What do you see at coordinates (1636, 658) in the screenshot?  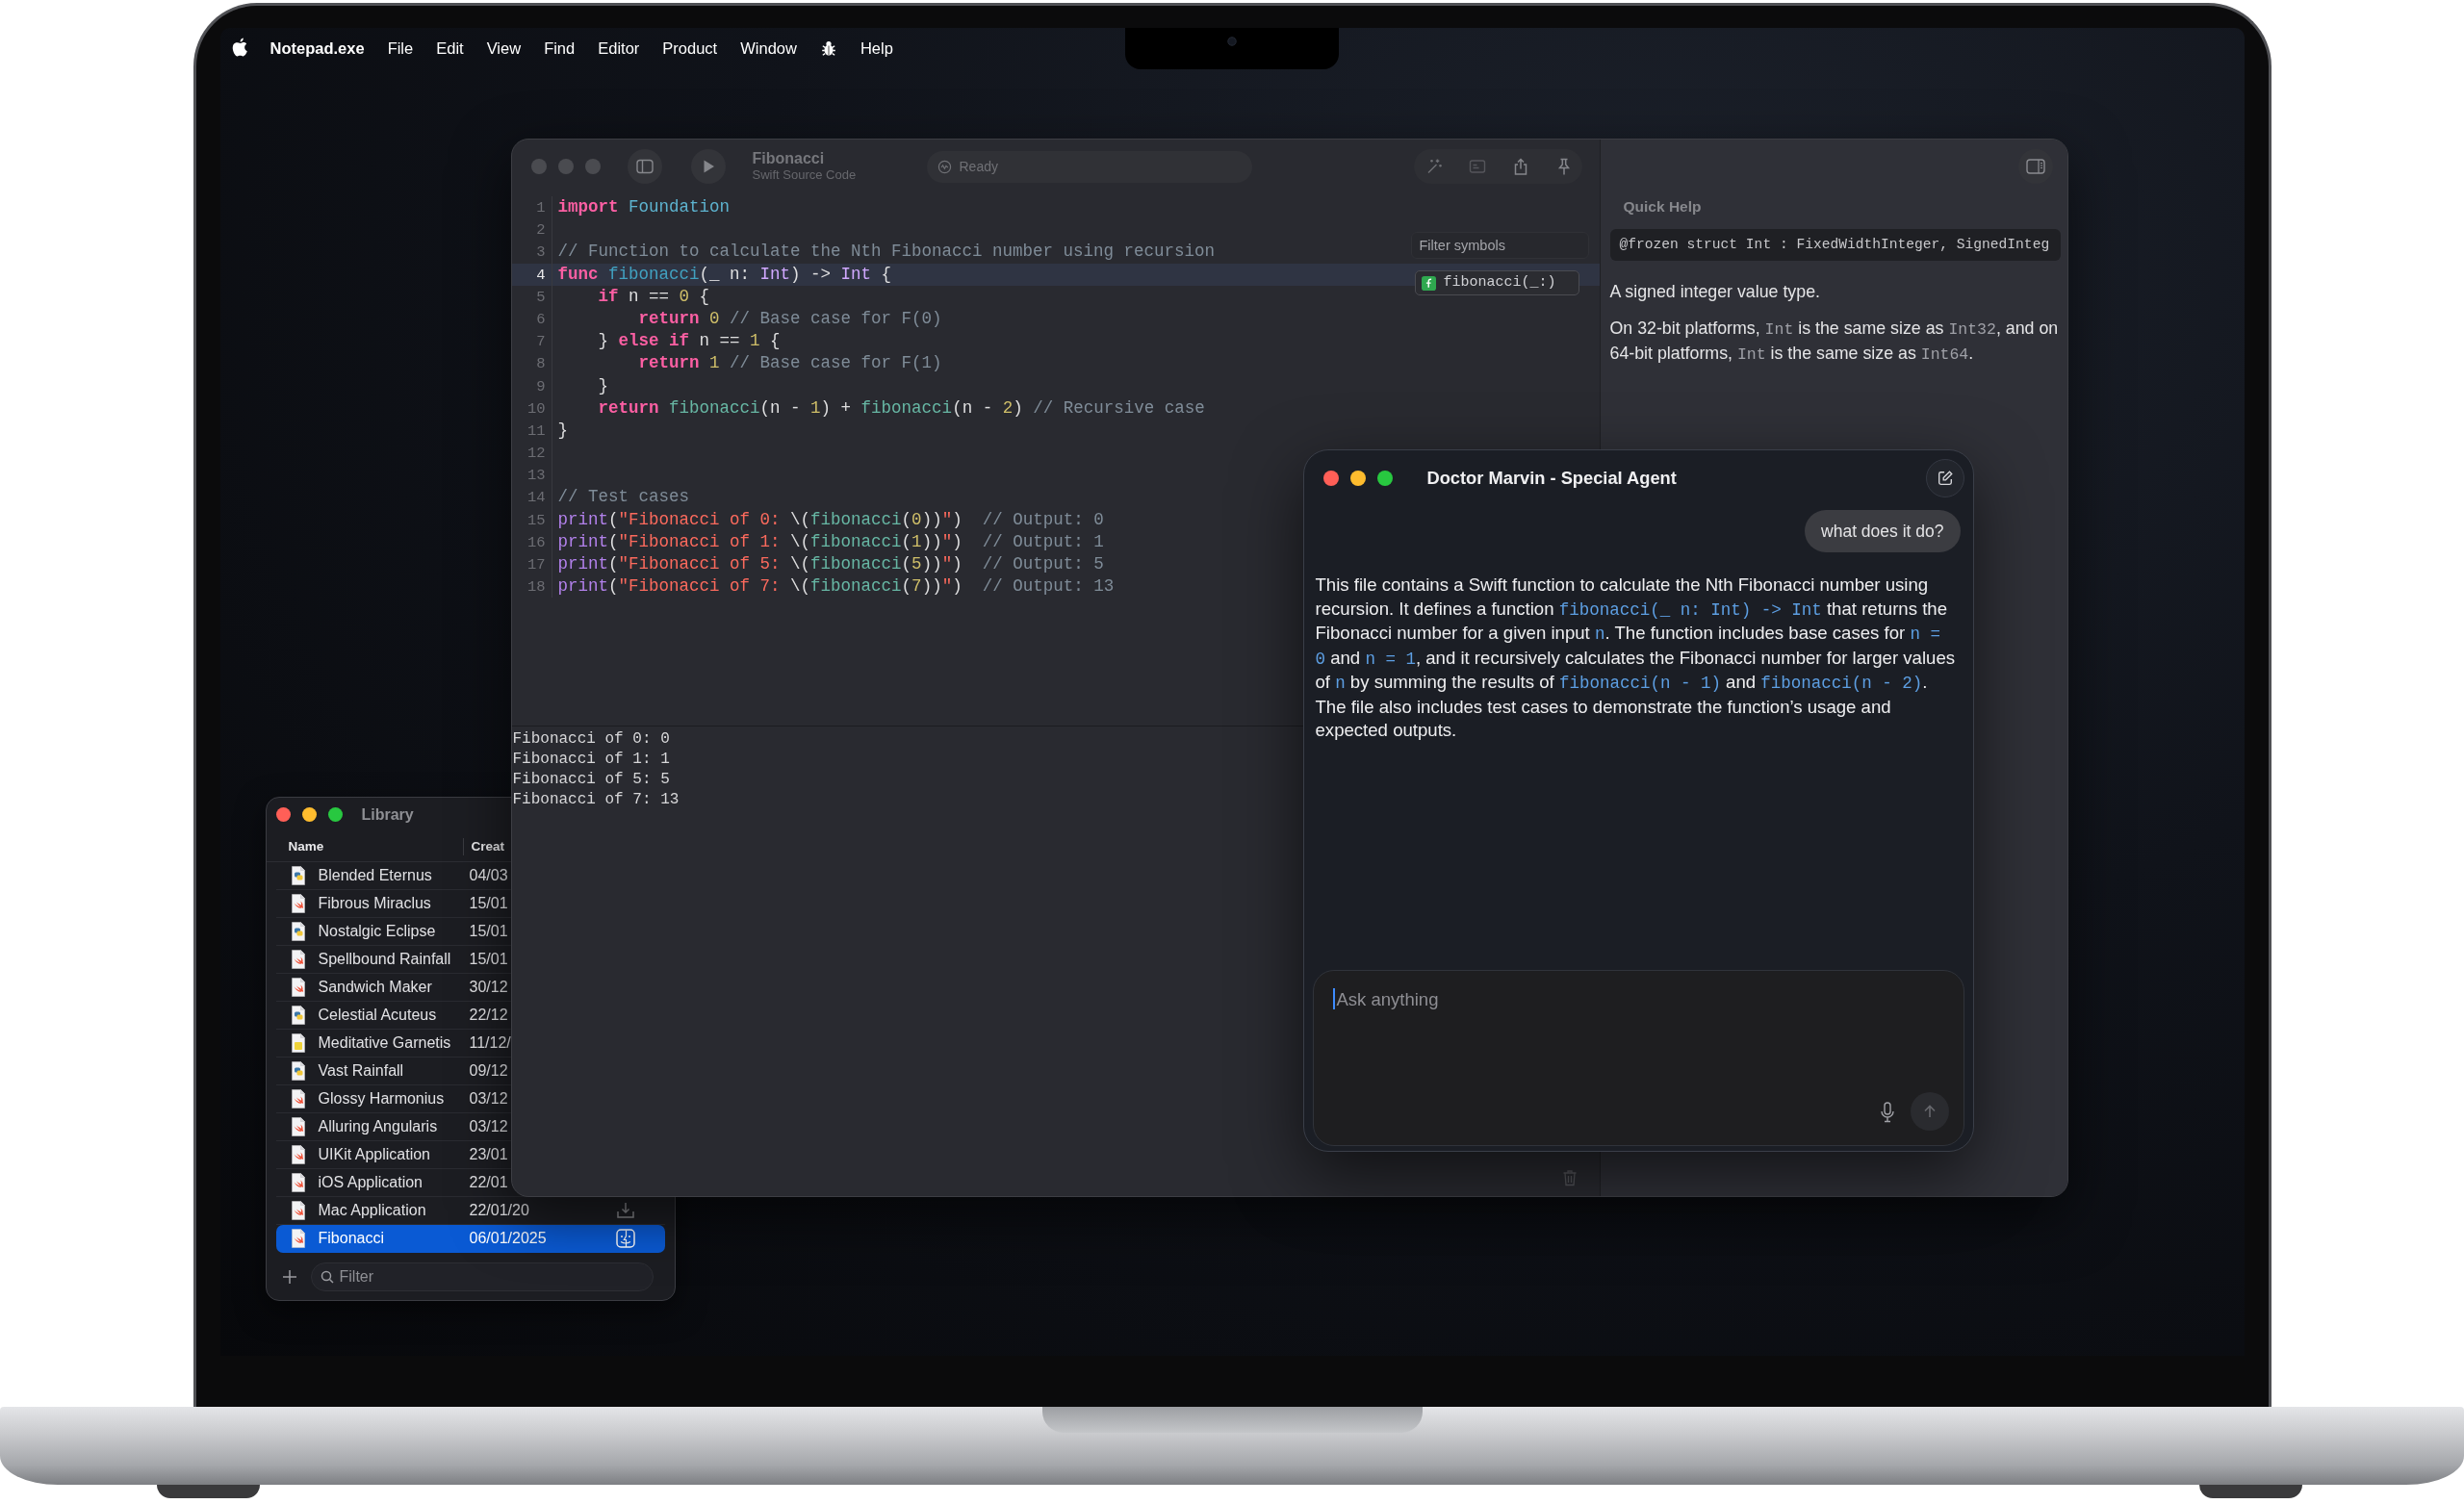 I see `assistant-message: This file contains a Swift function to calculate the Nth Fibonacci number using recursion. It defines a function fibonacci(_ n: Int) -> Int that returns the Fibonacci number for a given input n. The function includes base cases for n = 0 and n = 1, and it recursively calculates the Fibonacci number for larger values of n by summing the results of fibonacci(n - 1) and fibonacci(n - 2). The file also includes test cases to demonstrate the function’s usage and expected outputs.` at bounding box center [1636, 658].